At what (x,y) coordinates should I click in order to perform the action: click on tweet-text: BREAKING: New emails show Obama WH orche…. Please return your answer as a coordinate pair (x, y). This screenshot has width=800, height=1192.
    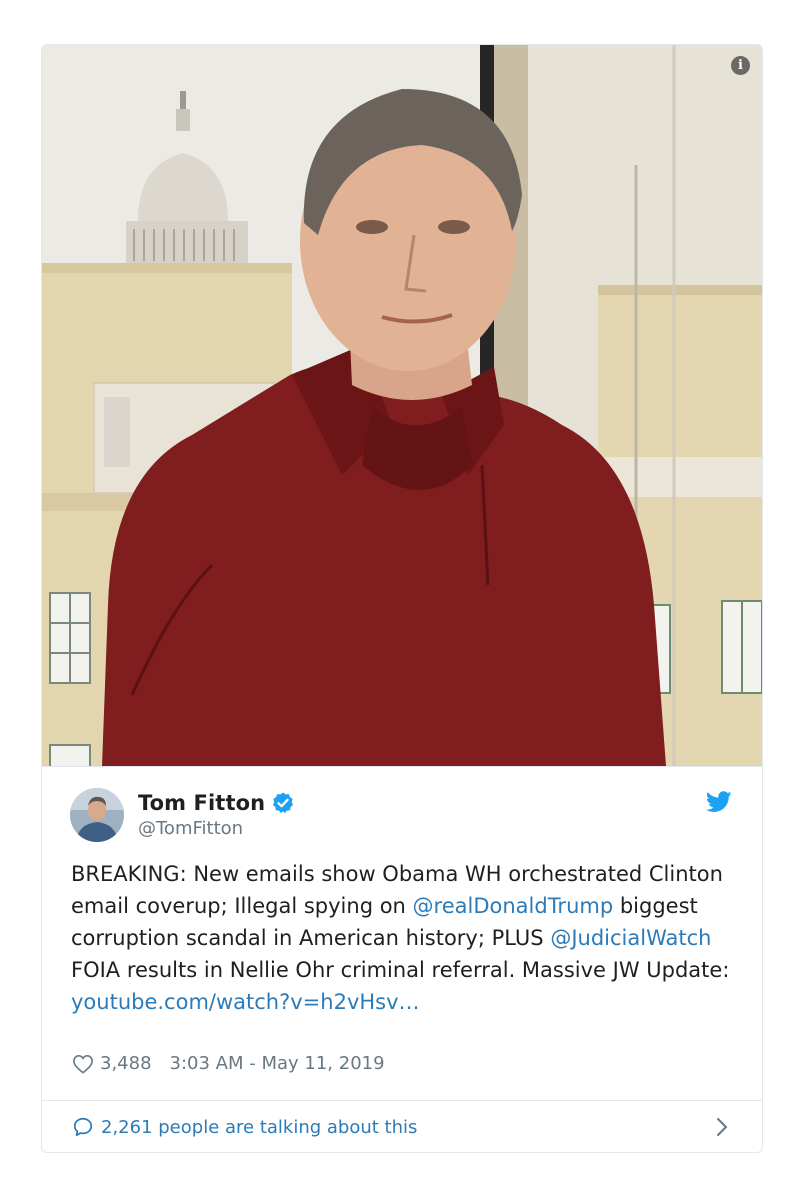
    Looking at the image, I should click on (401, 938).